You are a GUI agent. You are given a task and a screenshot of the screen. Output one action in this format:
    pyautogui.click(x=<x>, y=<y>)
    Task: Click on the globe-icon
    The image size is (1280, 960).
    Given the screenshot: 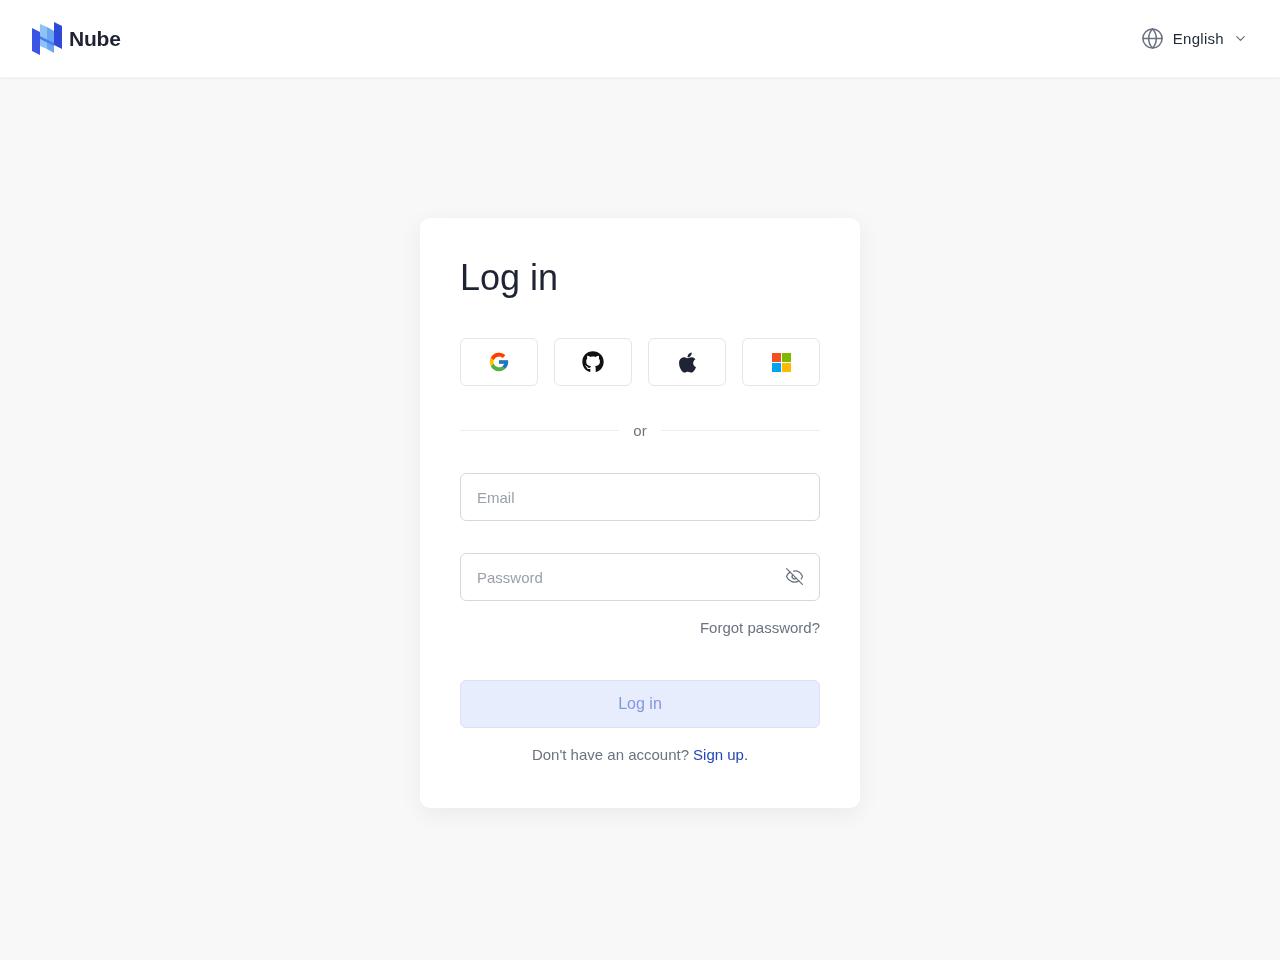 What is the action you would take?
    pyautogui.click(x=1152, y=38)
    